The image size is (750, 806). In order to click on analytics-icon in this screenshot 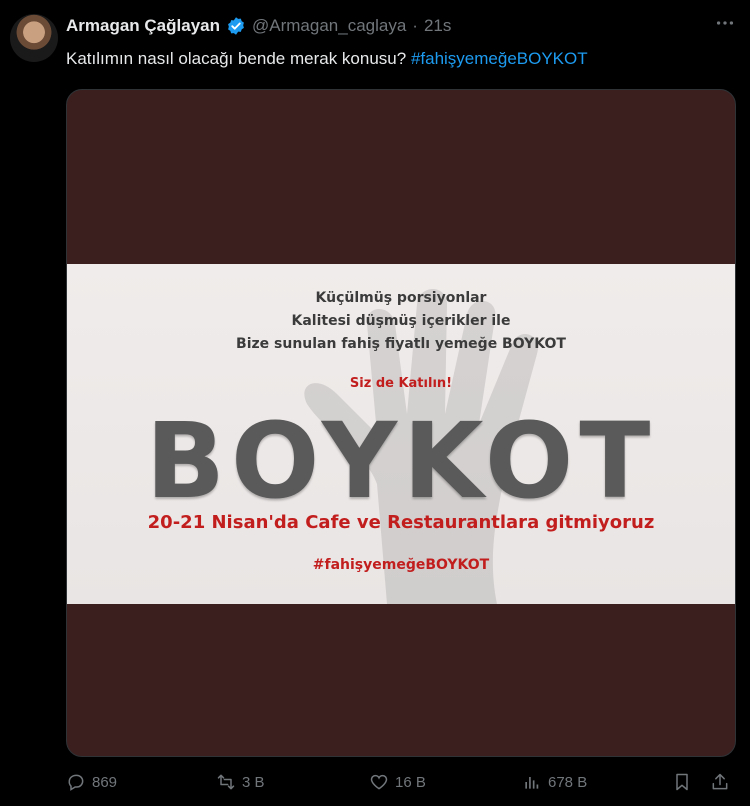, I will do `click(532, 783)`.